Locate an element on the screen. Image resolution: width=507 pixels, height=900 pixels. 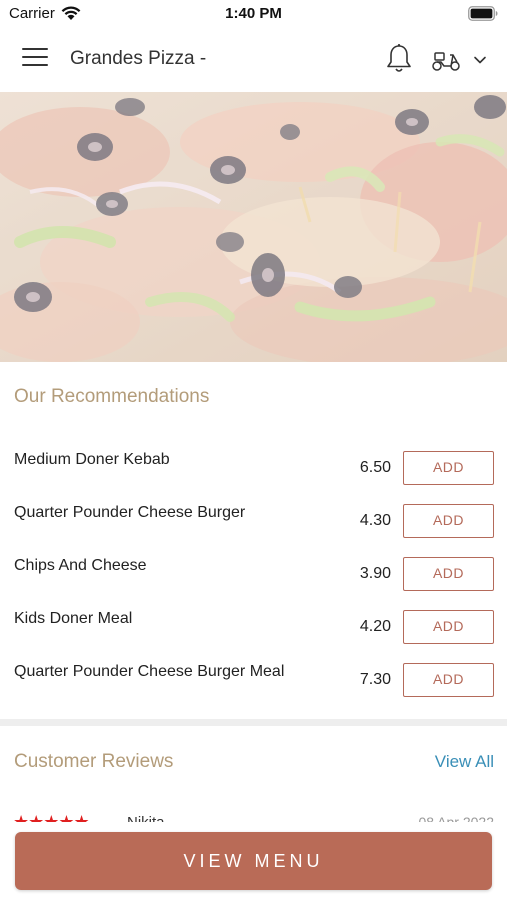
battery-icon is located at coordinates (483, 13).